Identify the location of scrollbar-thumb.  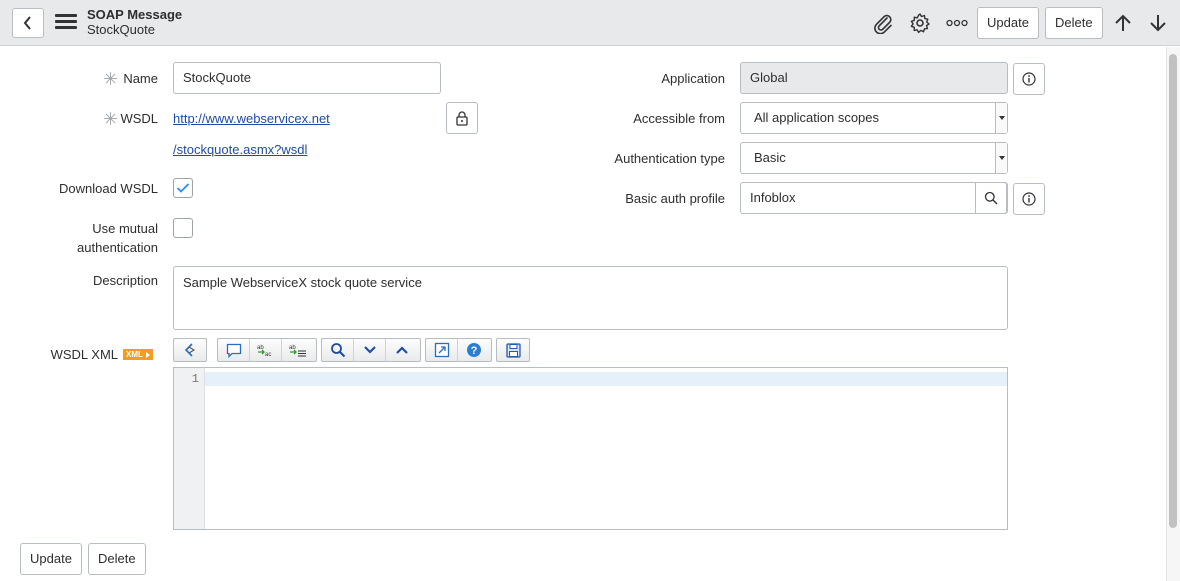
(1173, 291).